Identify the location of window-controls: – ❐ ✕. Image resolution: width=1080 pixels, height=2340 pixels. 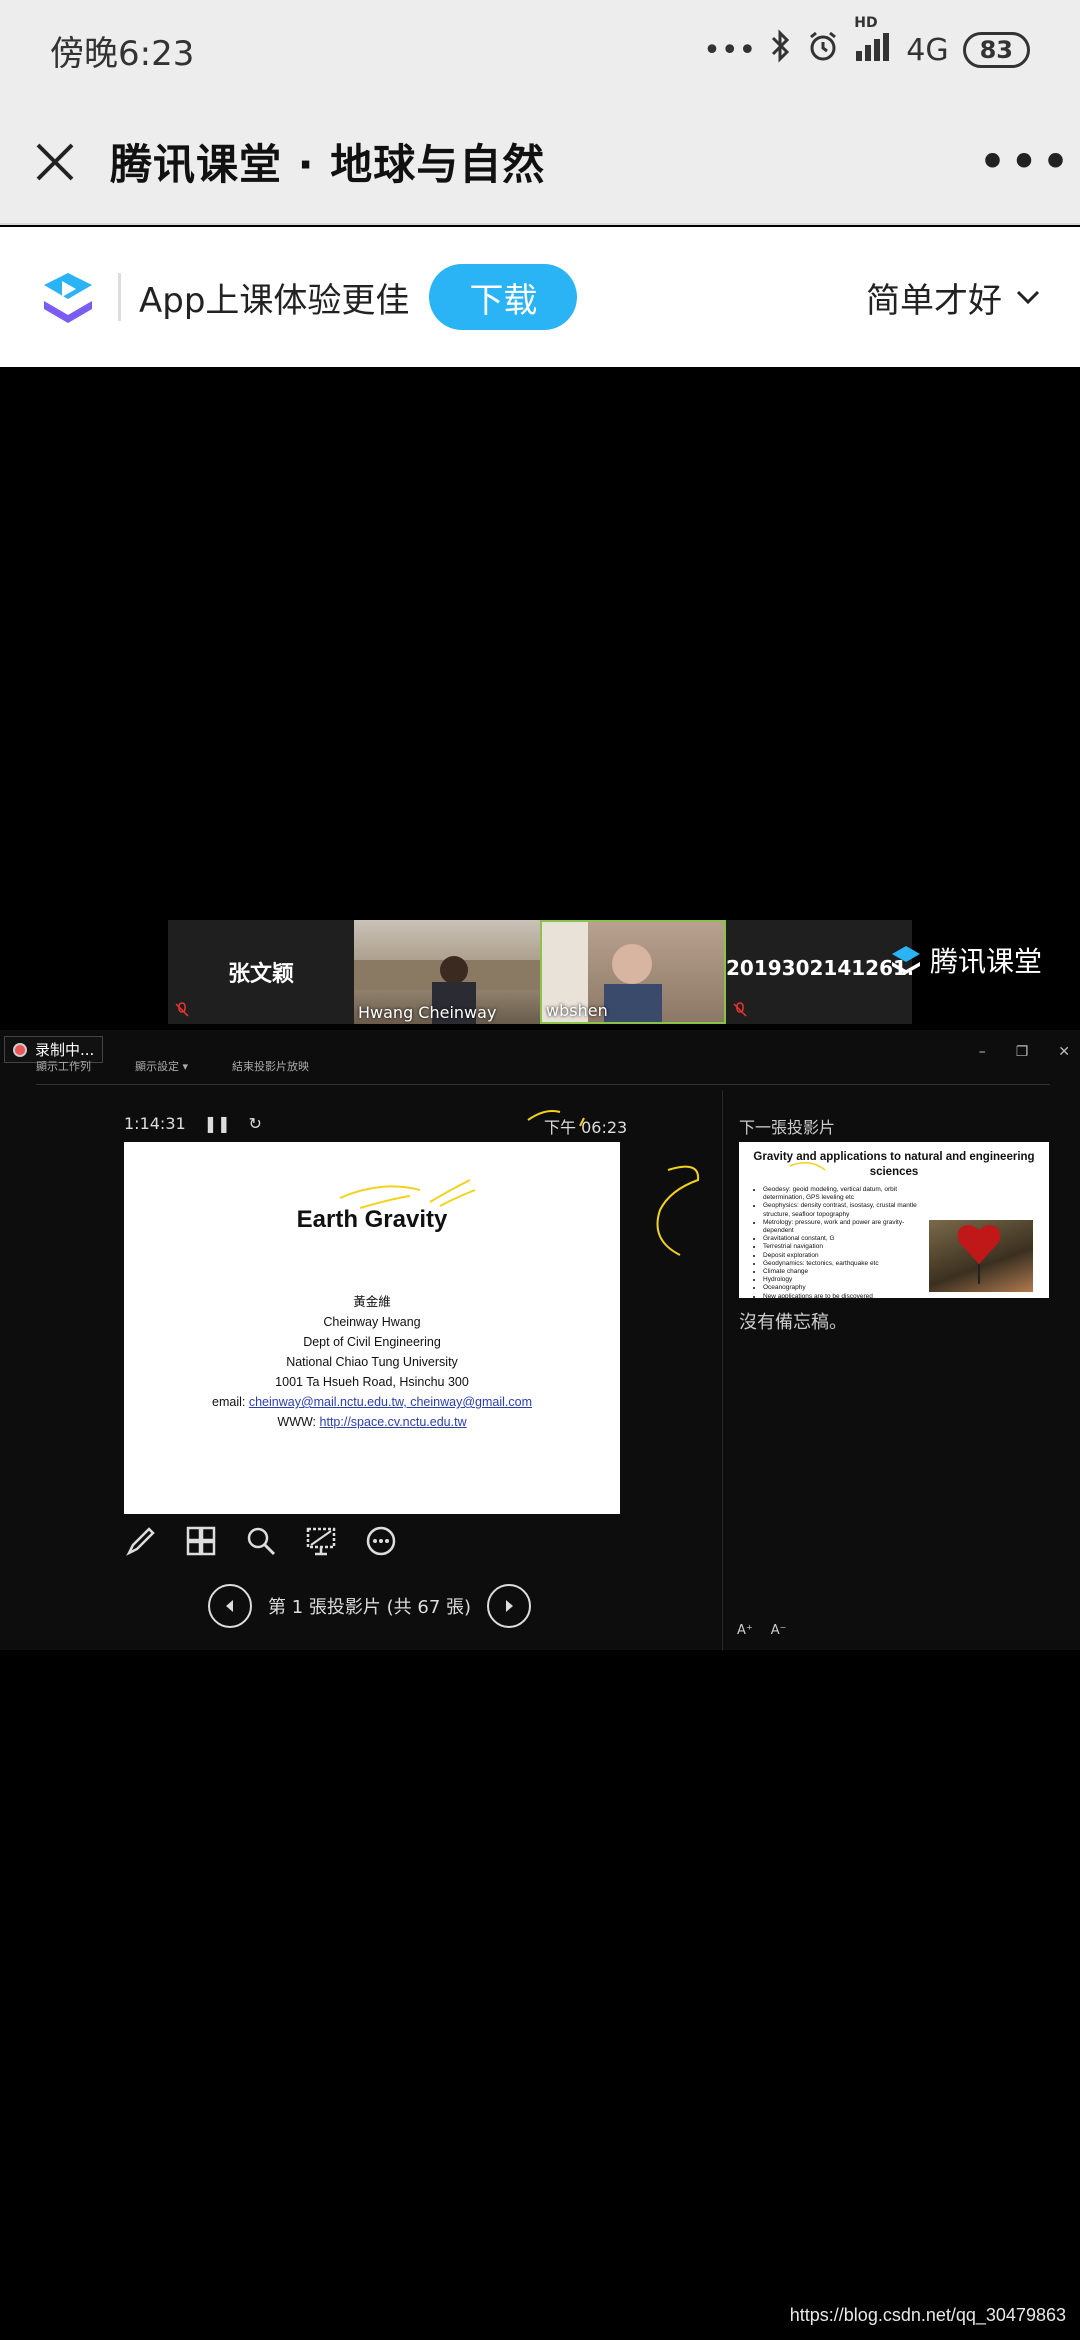
(1024, 1052).